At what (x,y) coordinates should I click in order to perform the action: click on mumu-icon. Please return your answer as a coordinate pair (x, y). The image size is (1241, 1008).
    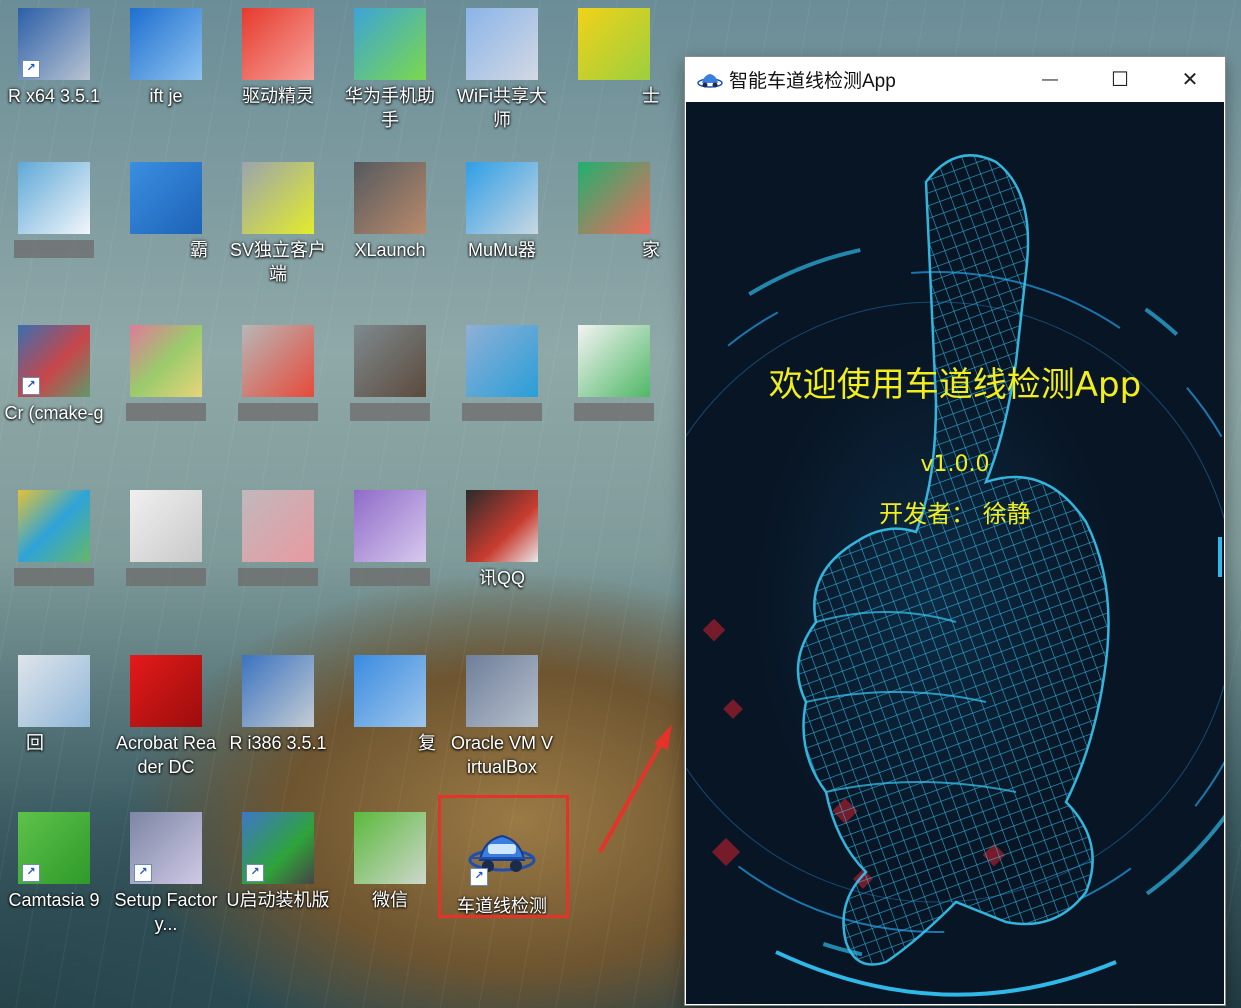
    Looking at the image, I should click on (502, 198).